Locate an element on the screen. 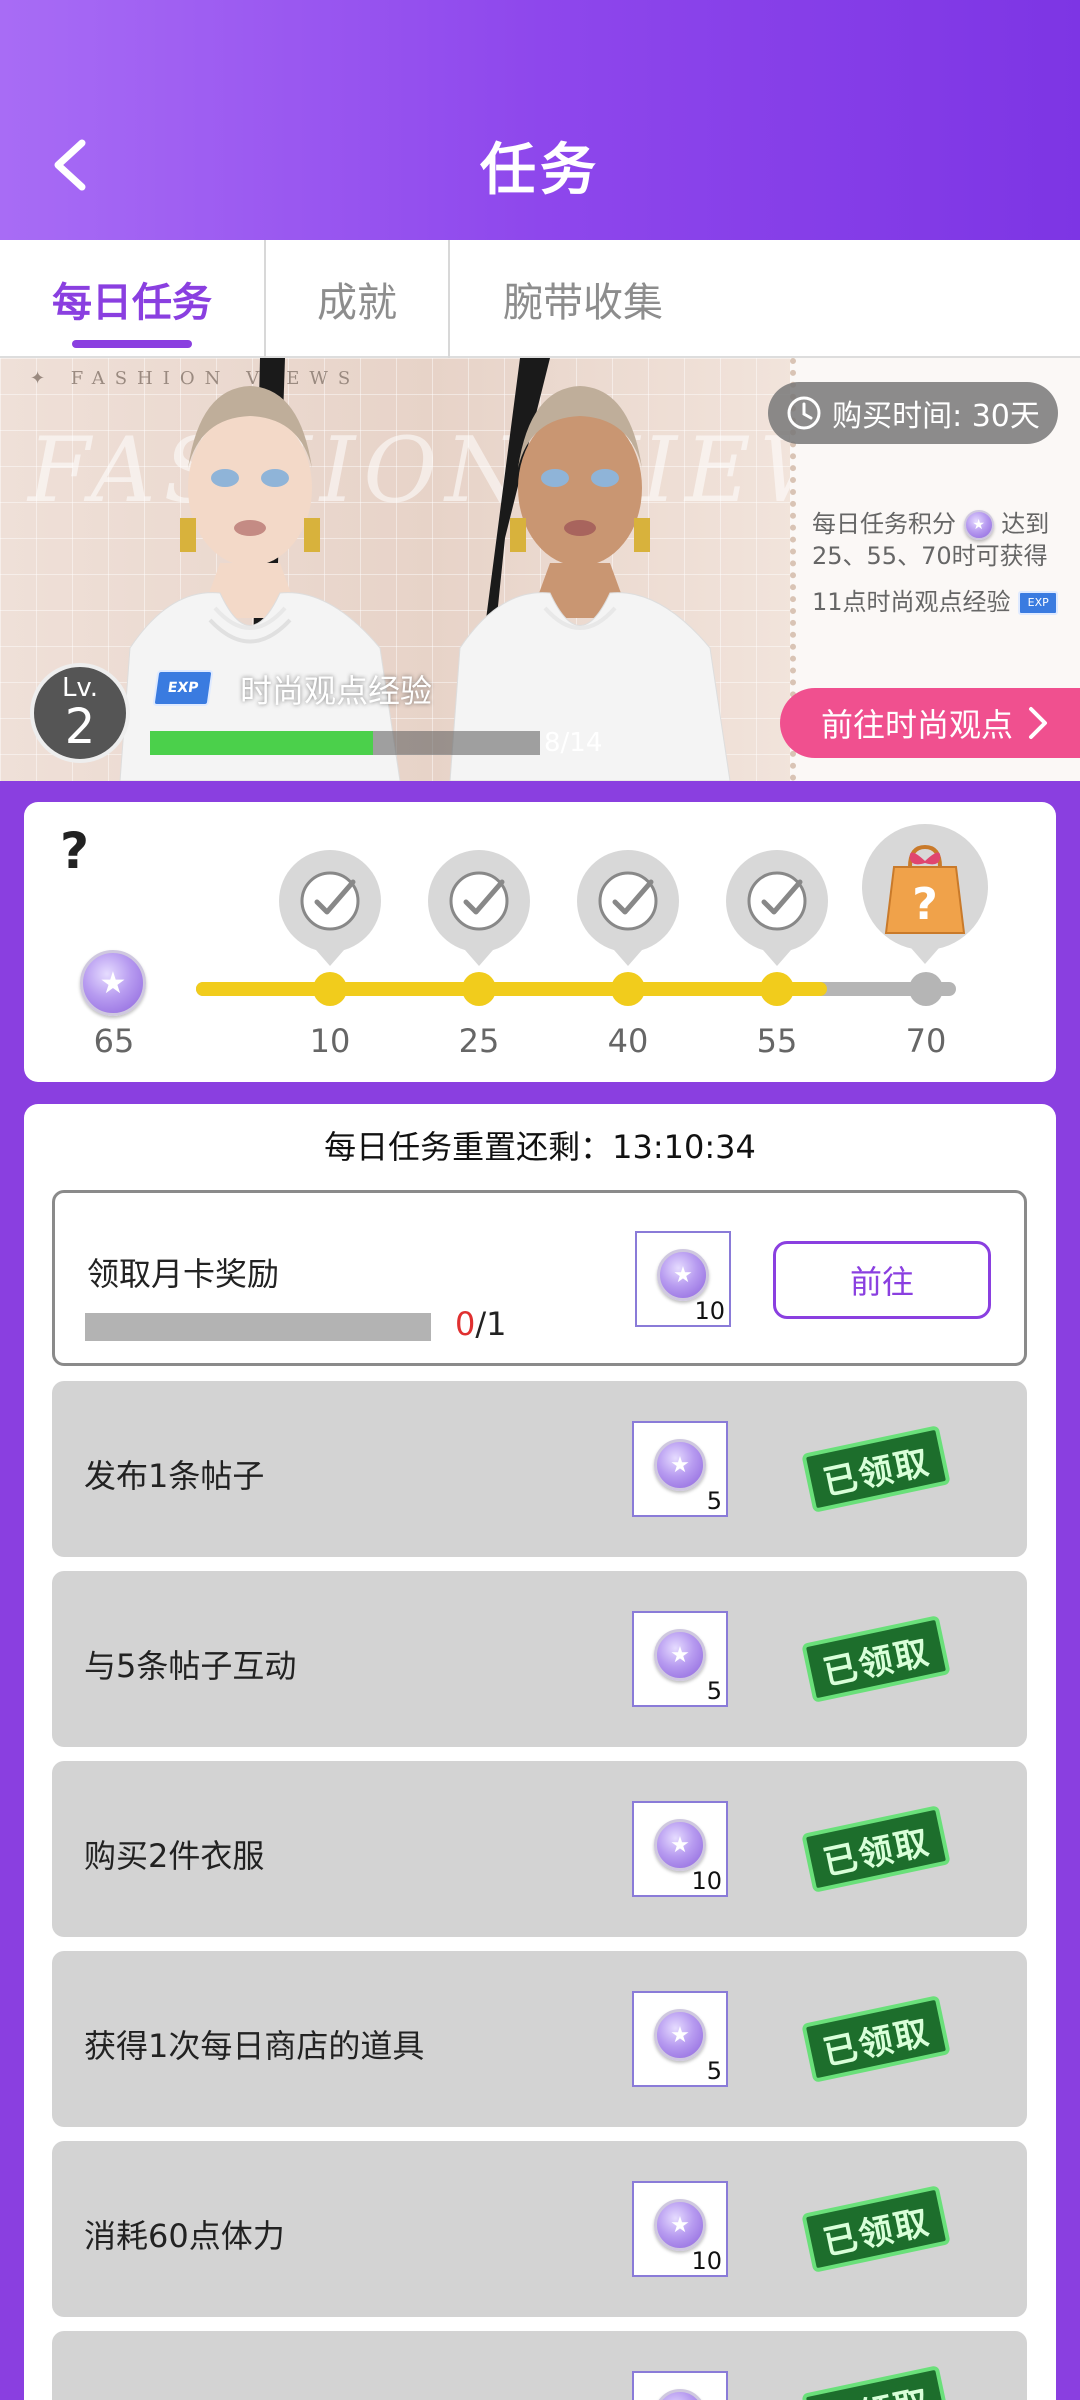 This screenshot has height=2400, width=1080. task-name: 发布1条帖子 is located at coordinates (174, 1476).